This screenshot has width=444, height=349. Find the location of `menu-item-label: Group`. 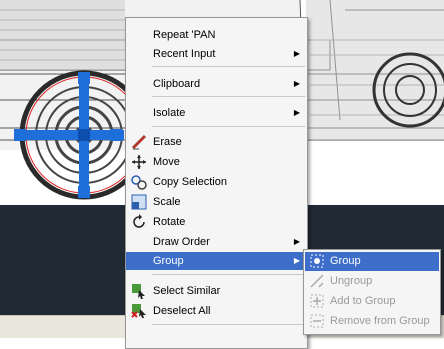

menu-item-label: Group is located at coordinates (168, 261).